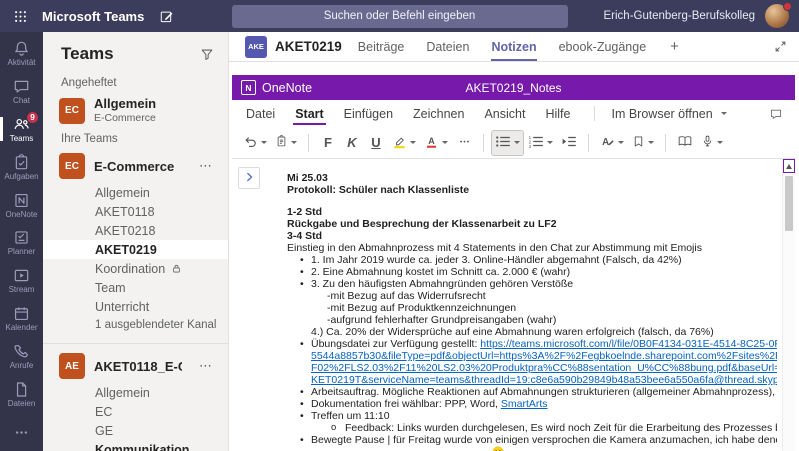 The height and width of the screenshot is (451, 799). I want to click on channel-item: Unterricht, so click(135, 306).